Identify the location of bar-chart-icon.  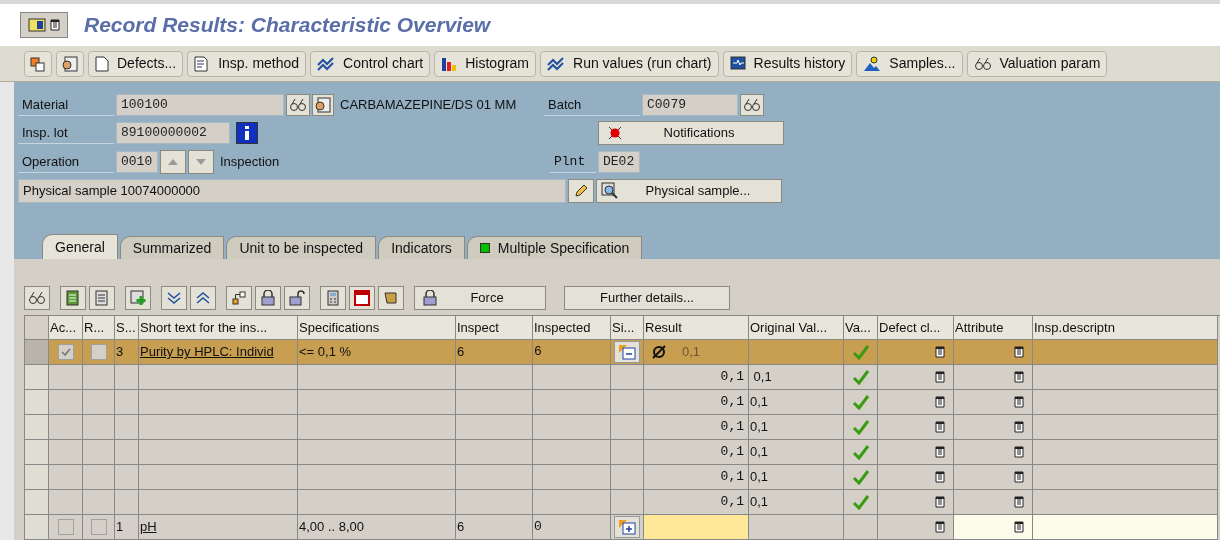
(449, 63).